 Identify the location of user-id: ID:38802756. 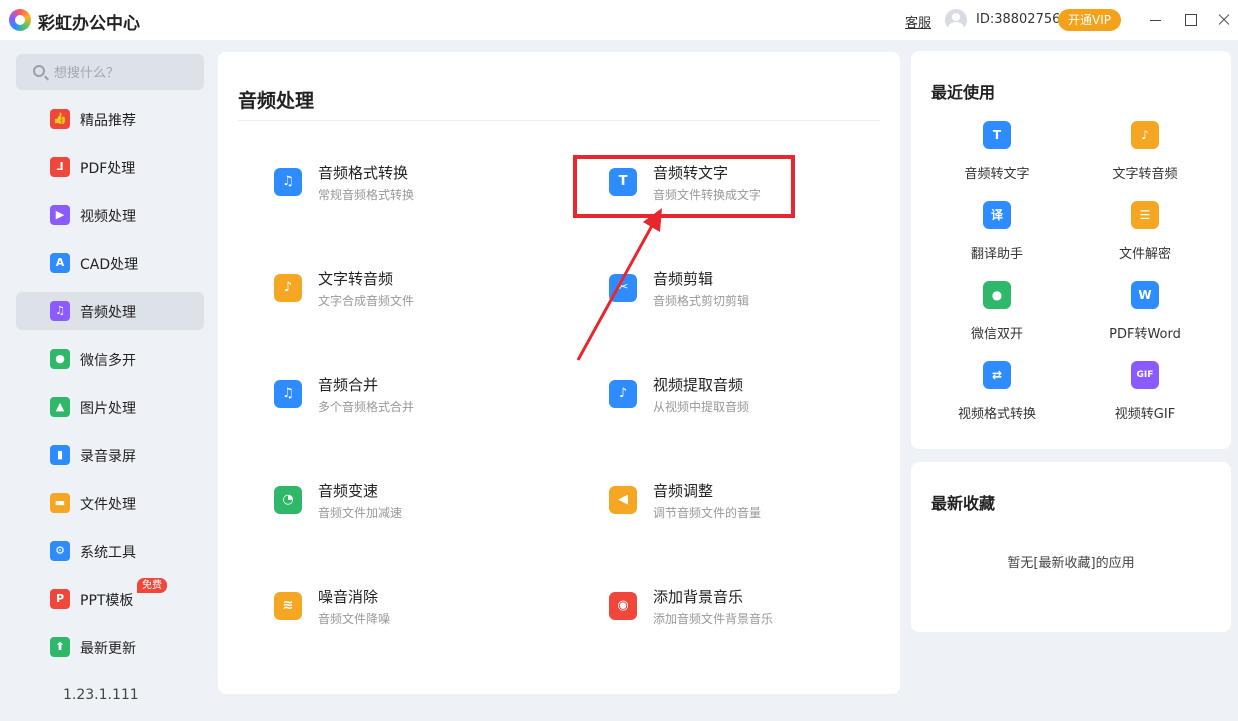
(1018, 19).